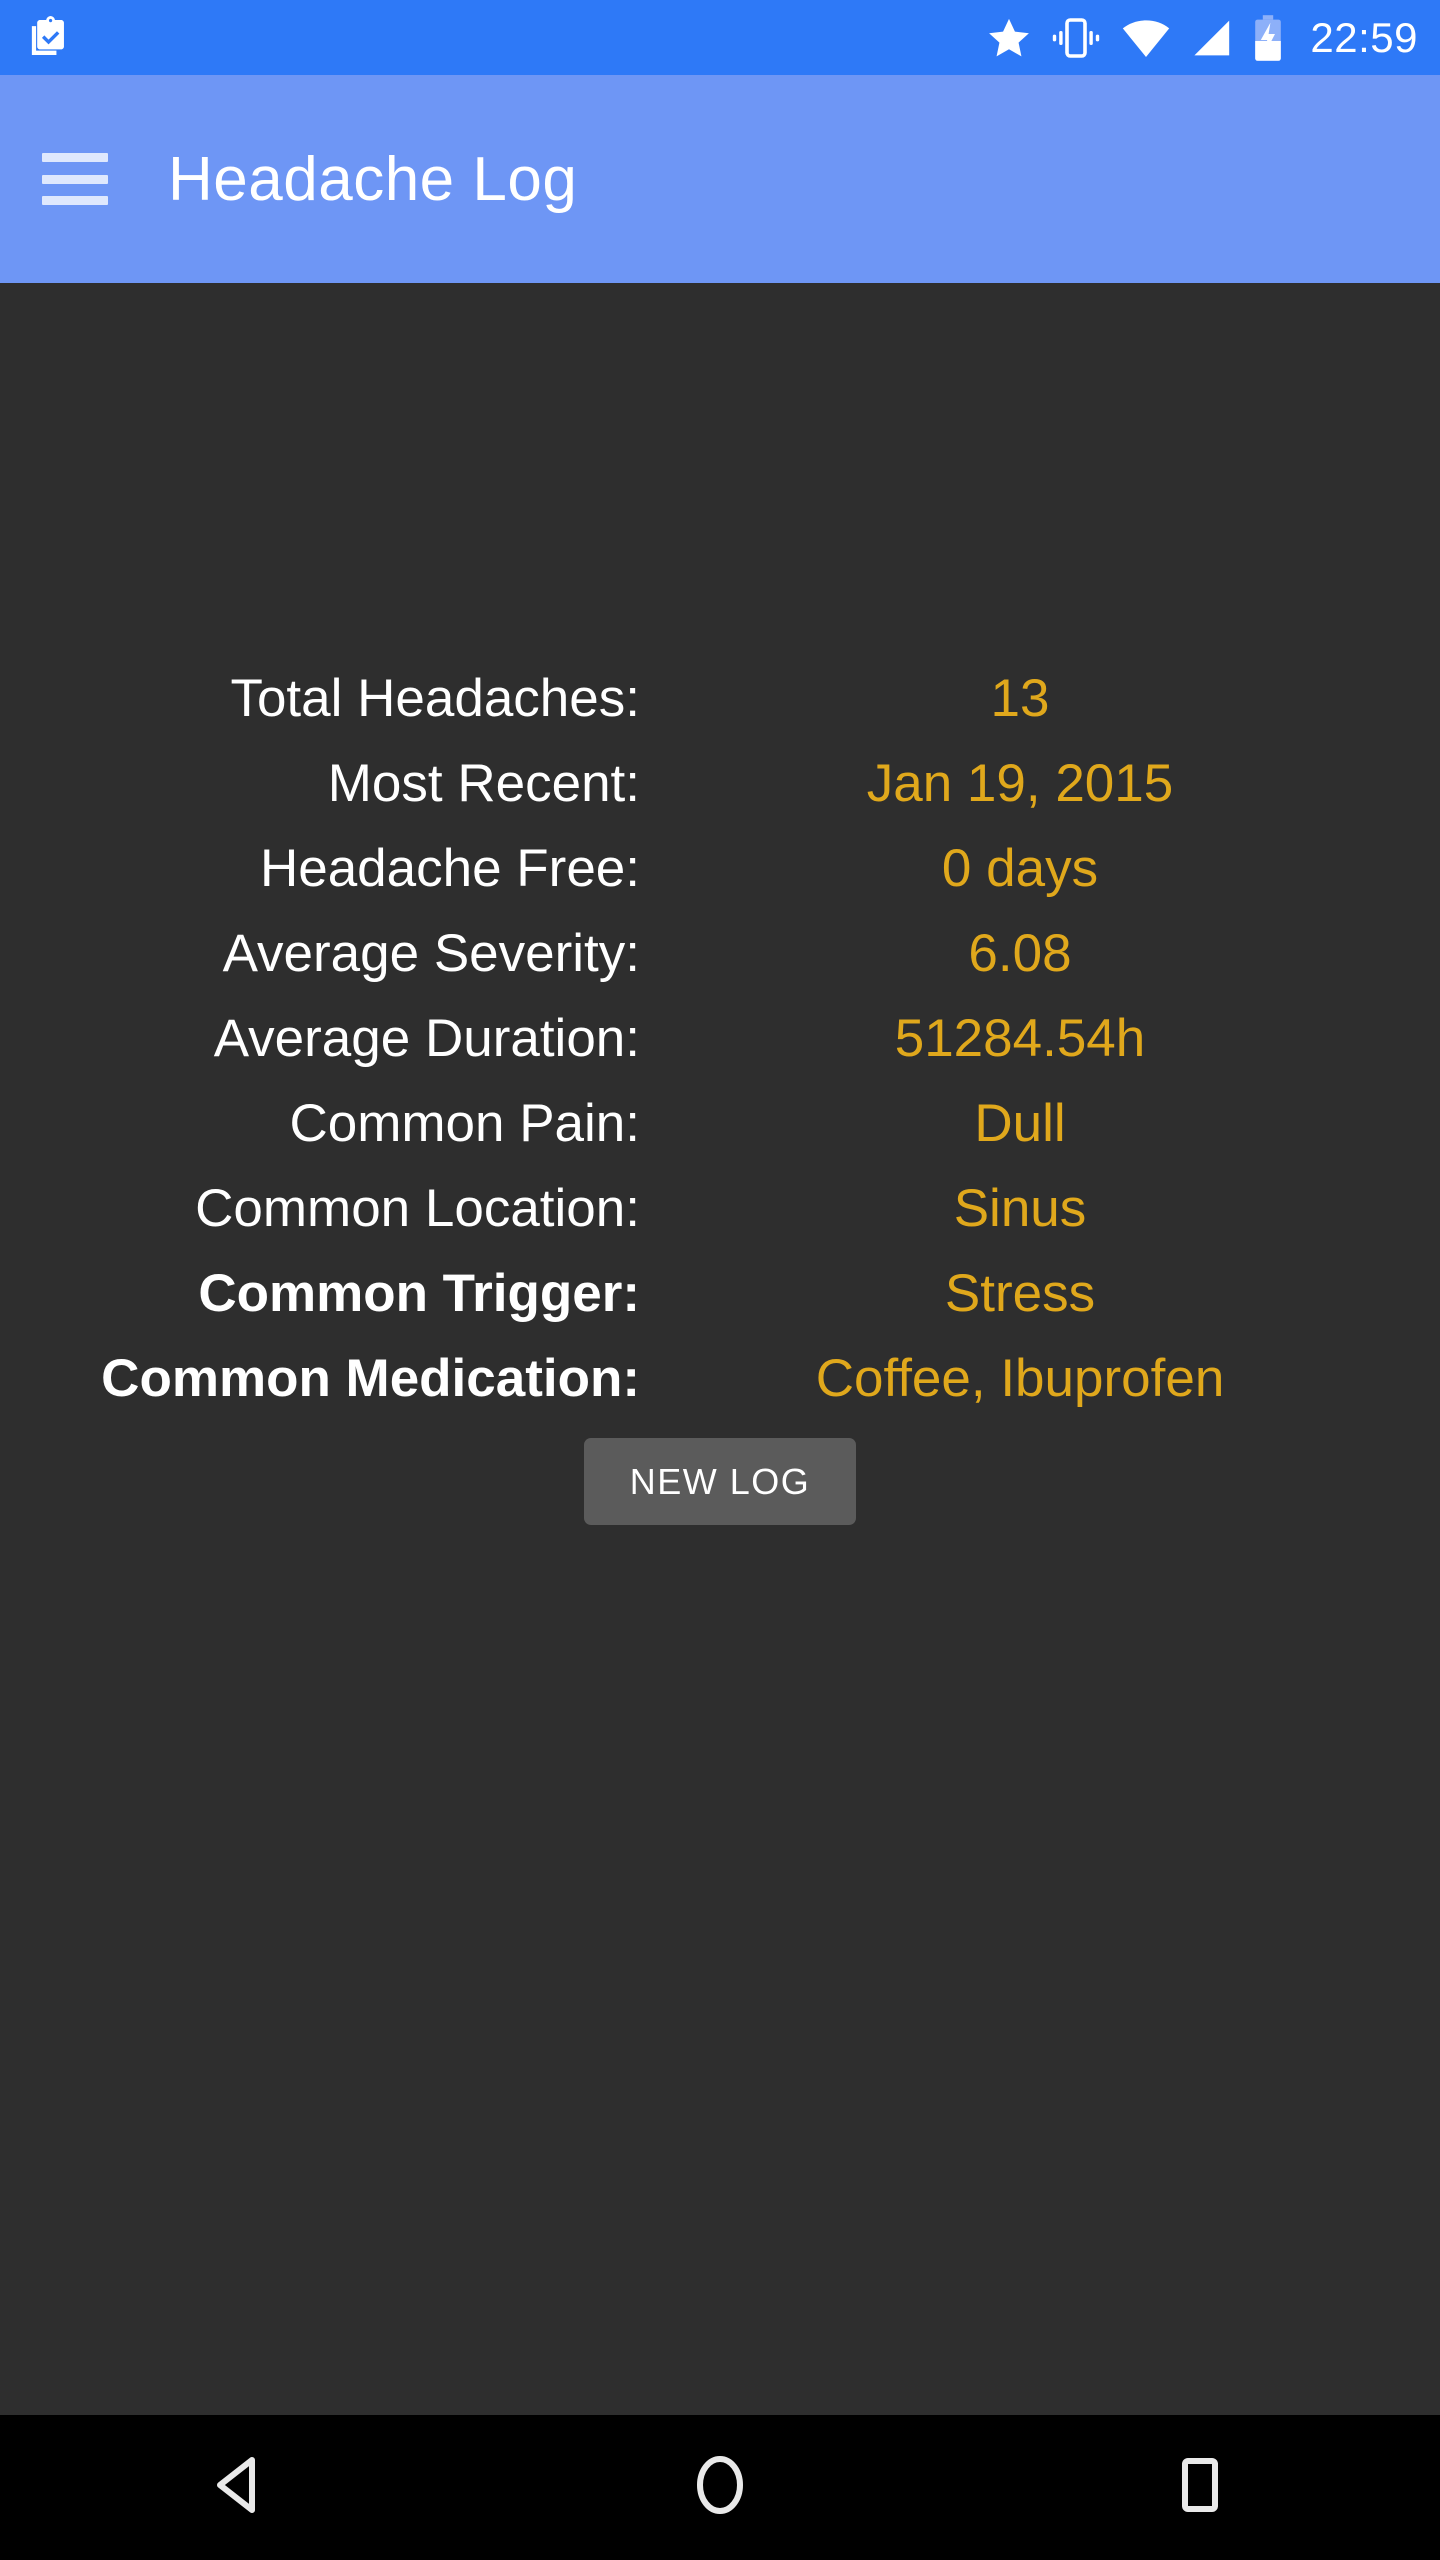  What do you see at coordinates (720, 965) in the screenshot?
I see `stat-row-average-severity: Average Severity: 6.08` at bounding box center [720, 965].